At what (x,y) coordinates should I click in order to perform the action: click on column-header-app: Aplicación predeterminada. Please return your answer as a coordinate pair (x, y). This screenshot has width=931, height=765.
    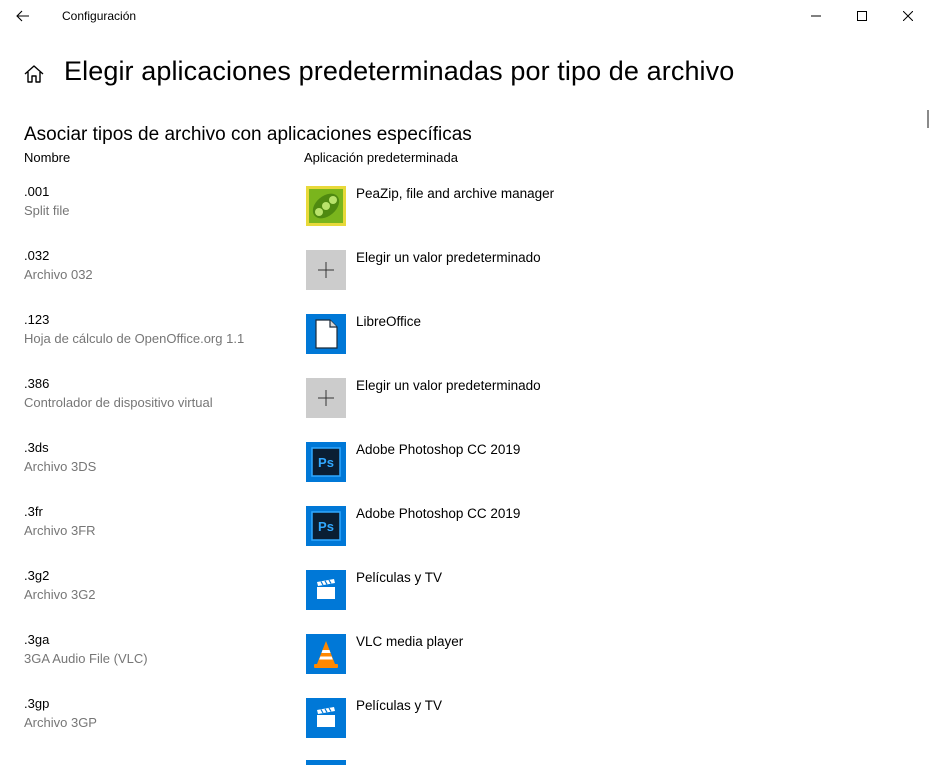
    Looking at the image, I should click on (381, 157).